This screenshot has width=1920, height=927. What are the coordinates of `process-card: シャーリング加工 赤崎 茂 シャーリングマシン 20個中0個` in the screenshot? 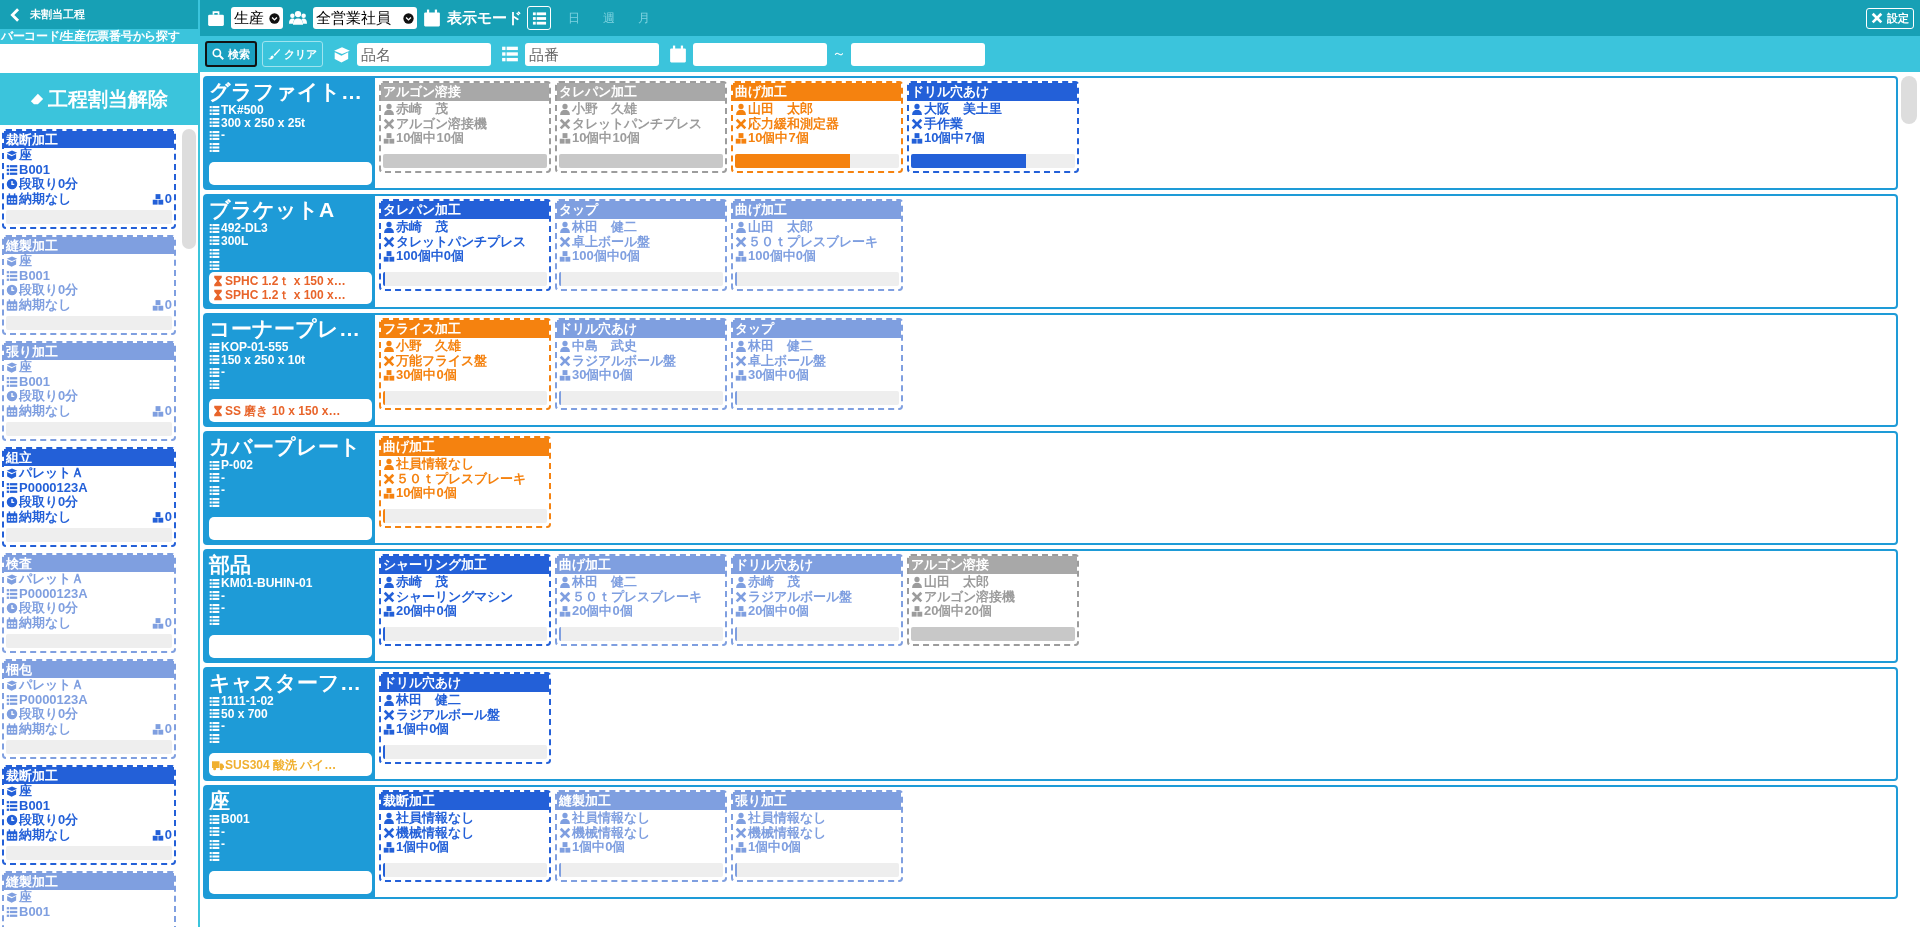 It's located at (465, 600).